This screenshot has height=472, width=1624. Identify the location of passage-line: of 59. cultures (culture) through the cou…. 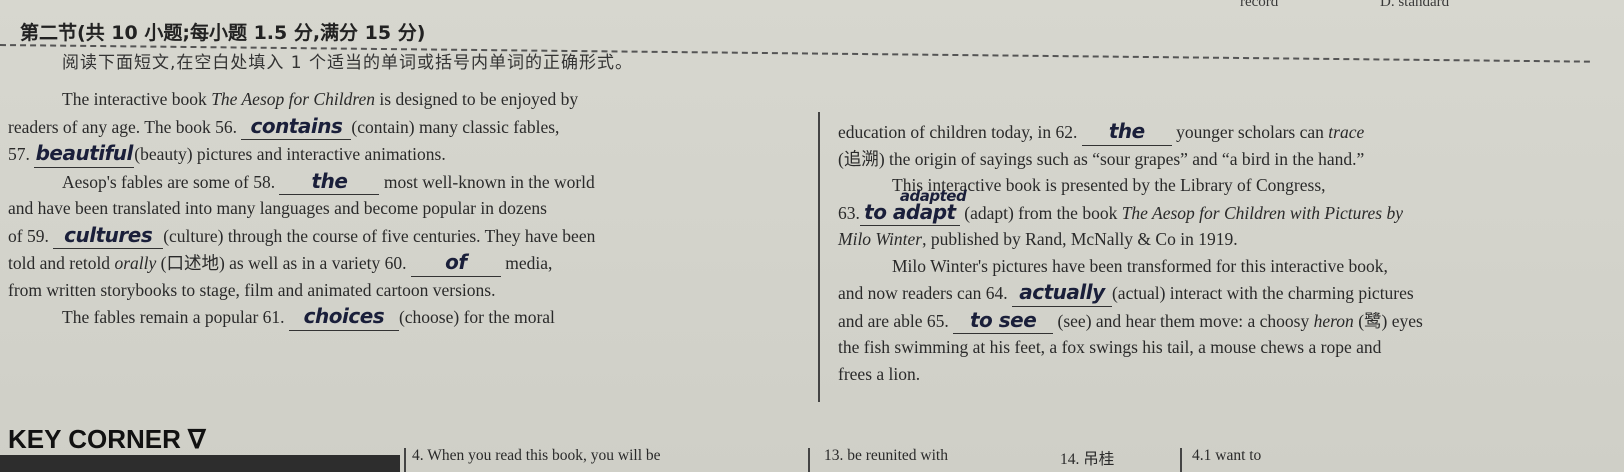
(403, 235).